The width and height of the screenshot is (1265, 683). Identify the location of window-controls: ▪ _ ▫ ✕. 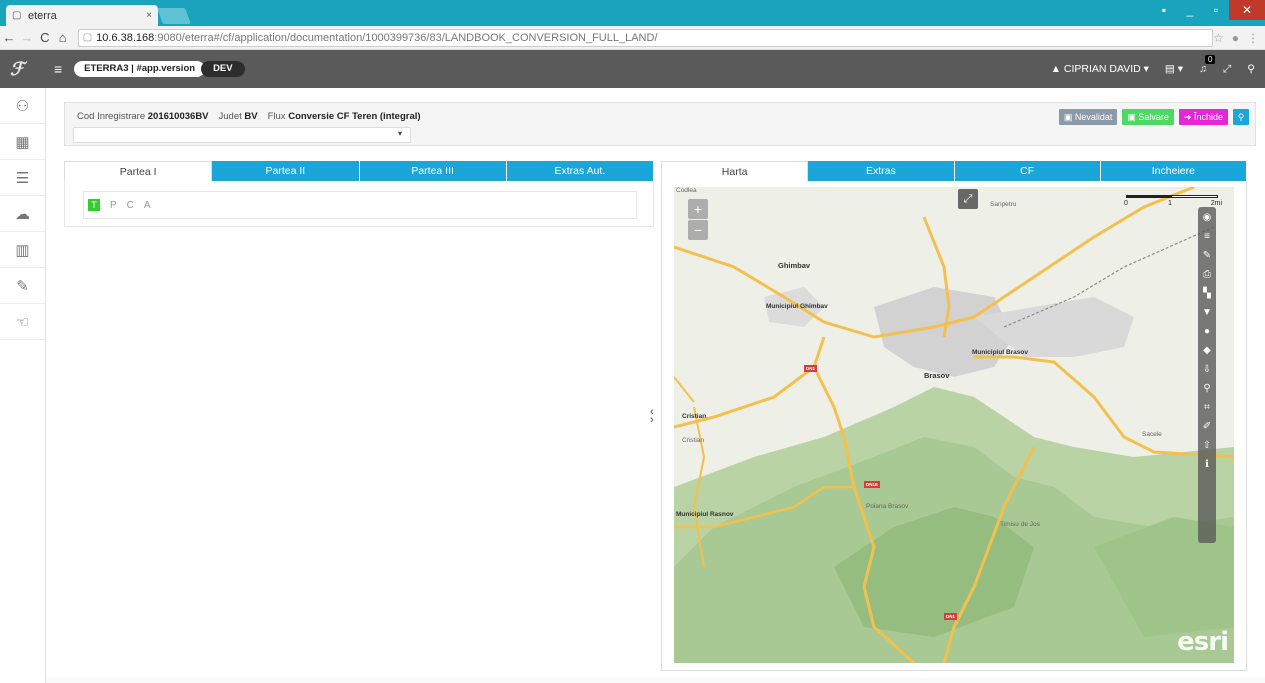
(1208, 10).